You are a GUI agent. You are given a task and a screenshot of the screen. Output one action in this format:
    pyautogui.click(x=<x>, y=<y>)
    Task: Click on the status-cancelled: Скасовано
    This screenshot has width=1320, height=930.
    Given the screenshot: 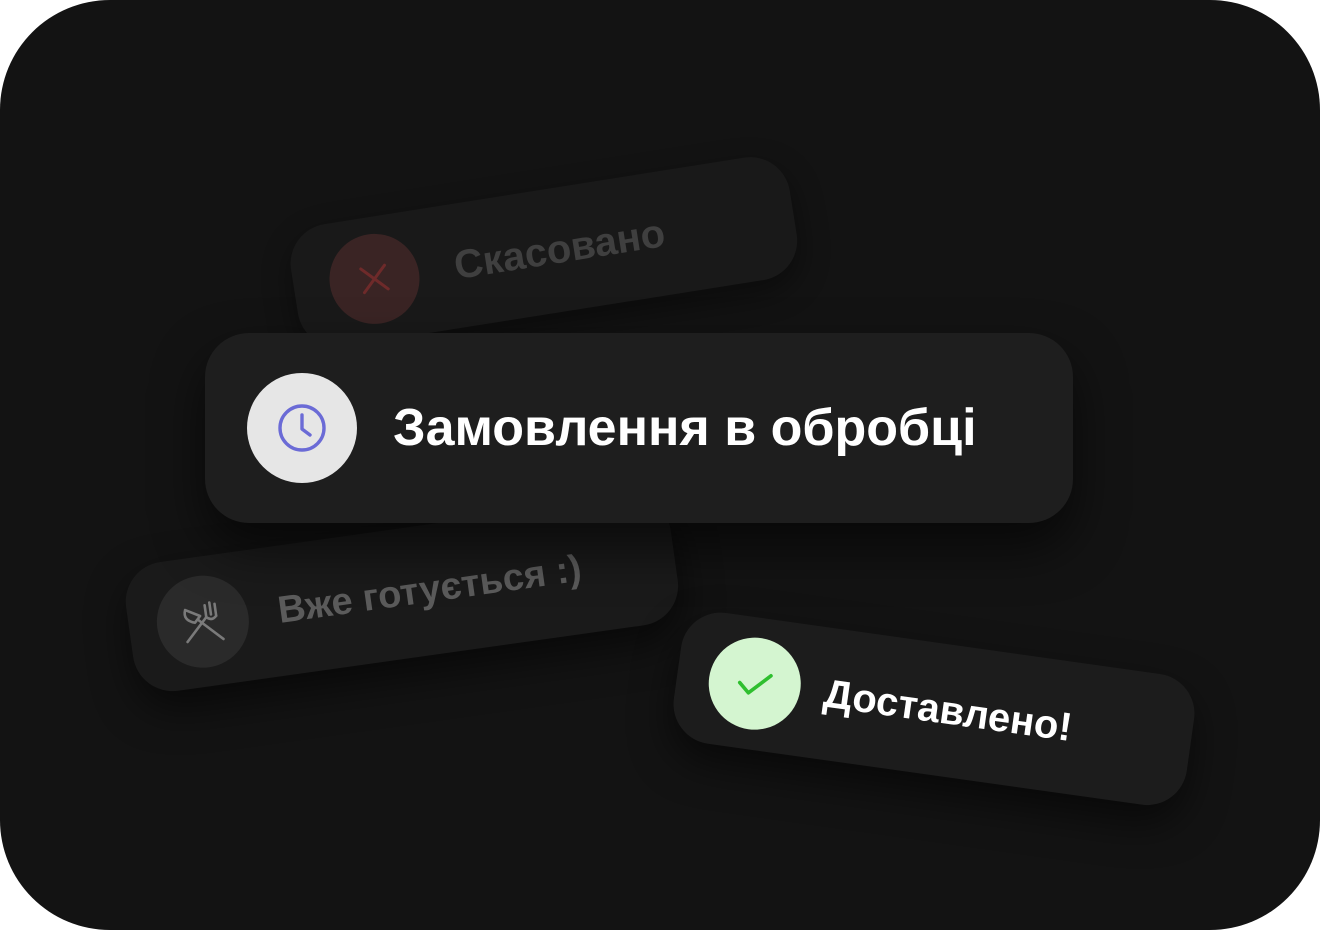 What is the action you would take?
    pyautogui.click(x=543, y=252)
    